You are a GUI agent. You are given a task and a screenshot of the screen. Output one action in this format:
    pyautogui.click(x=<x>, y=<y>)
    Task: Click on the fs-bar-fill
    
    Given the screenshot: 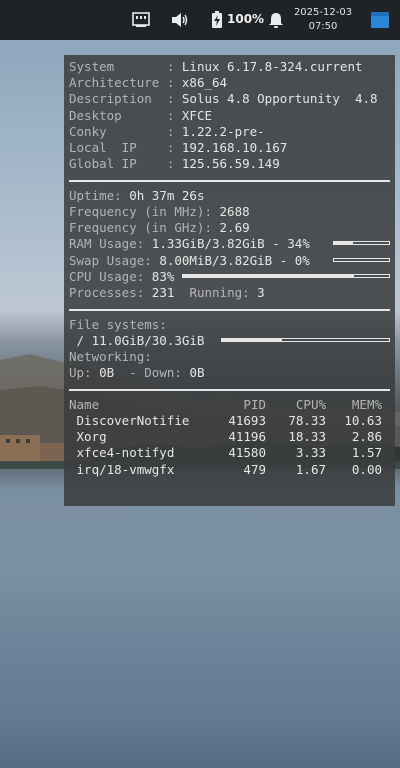 What is the action you would take?
    pyautogui.click(x=252, y=339)
    